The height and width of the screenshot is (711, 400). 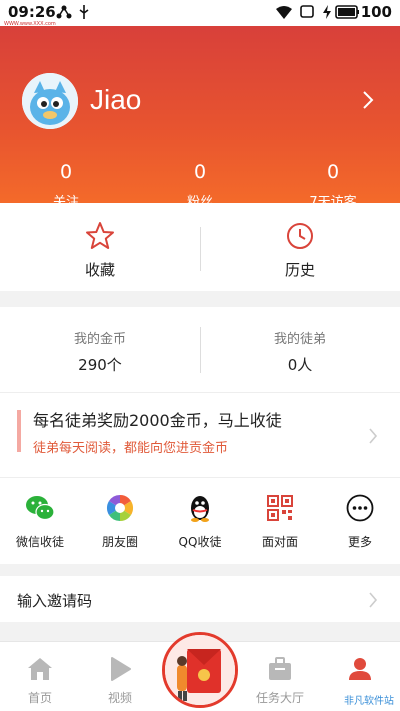 I want to click on tab-label: 首页, so click(x=39, y=698).